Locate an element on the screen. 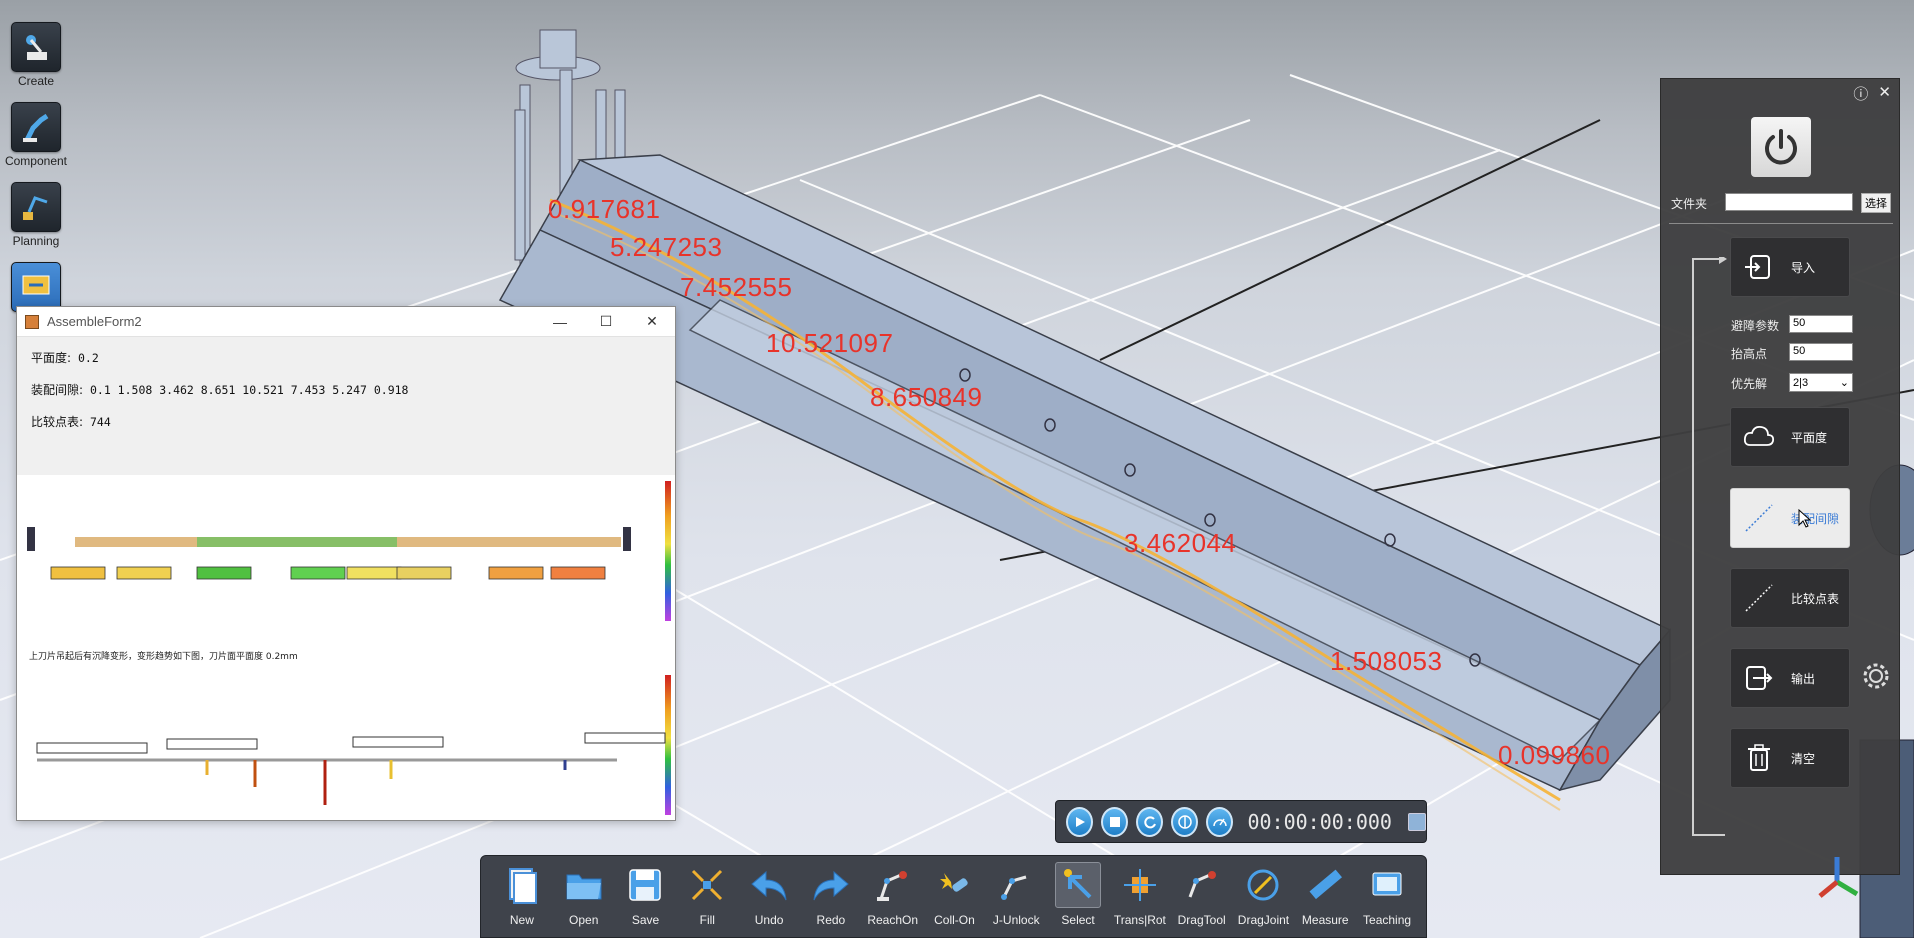  lift-point-input: 50 is located at coordinates (1821, 352).